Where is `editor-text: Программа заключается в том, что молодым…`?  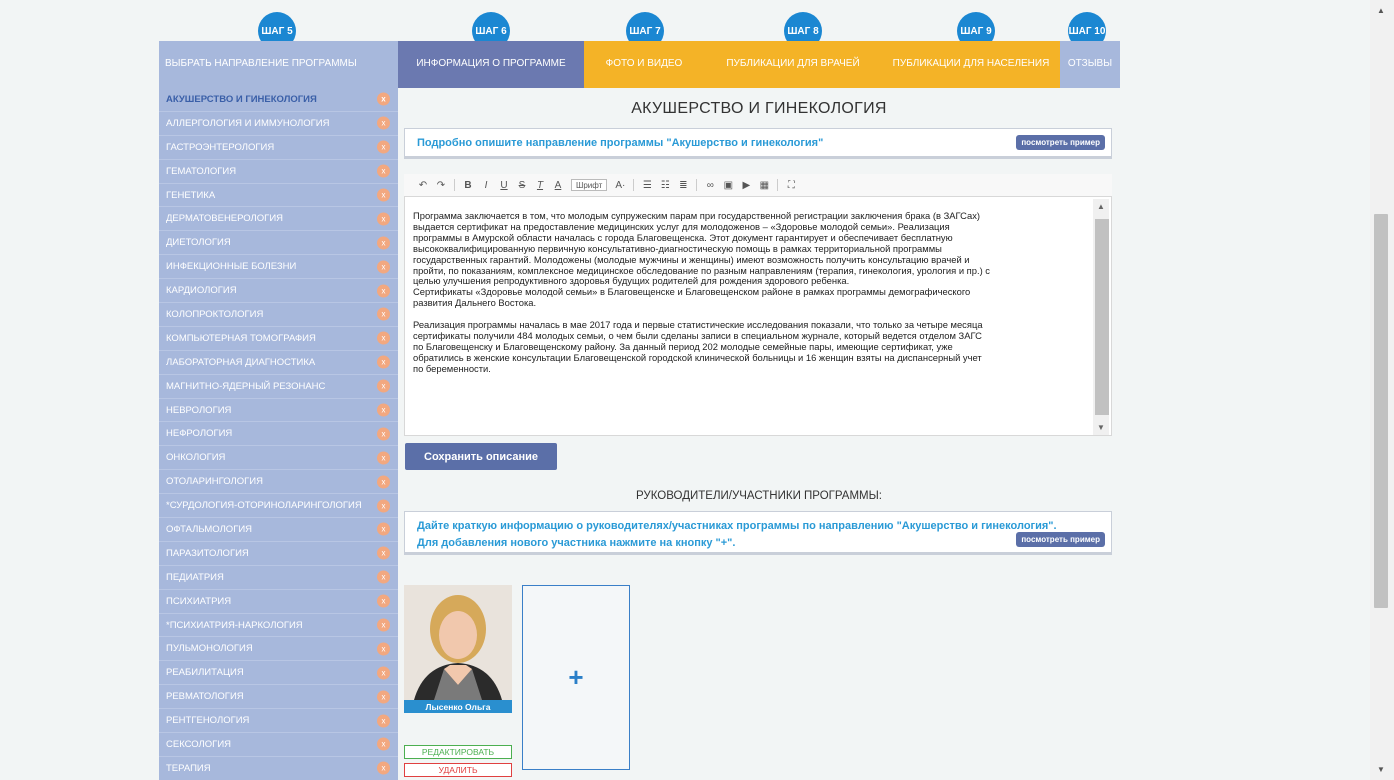
editor-text: Программа заключается в том, что молодым… is located at coordinates (753, 292).